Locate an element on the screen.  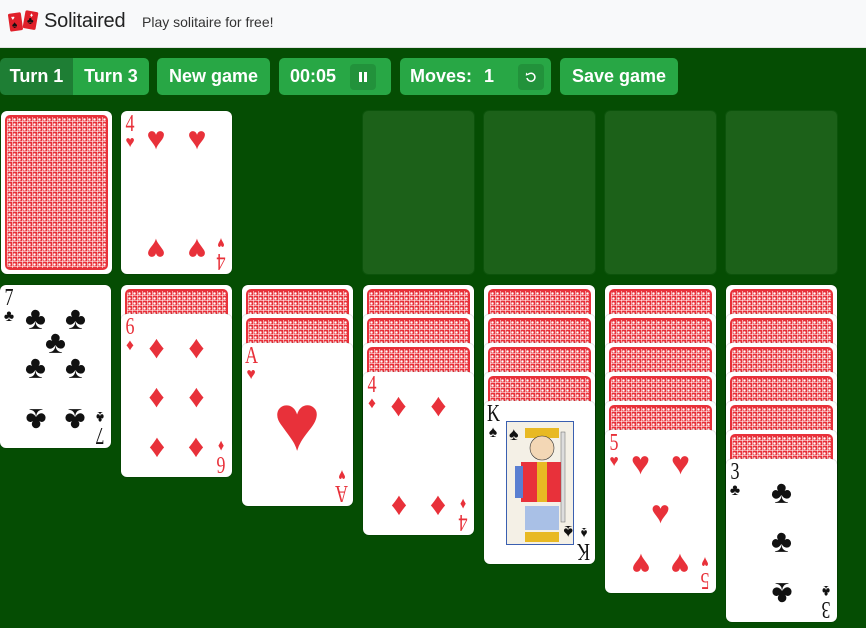
card-corner-bottom: 3 ♣ is located at coordinates (826, 602).